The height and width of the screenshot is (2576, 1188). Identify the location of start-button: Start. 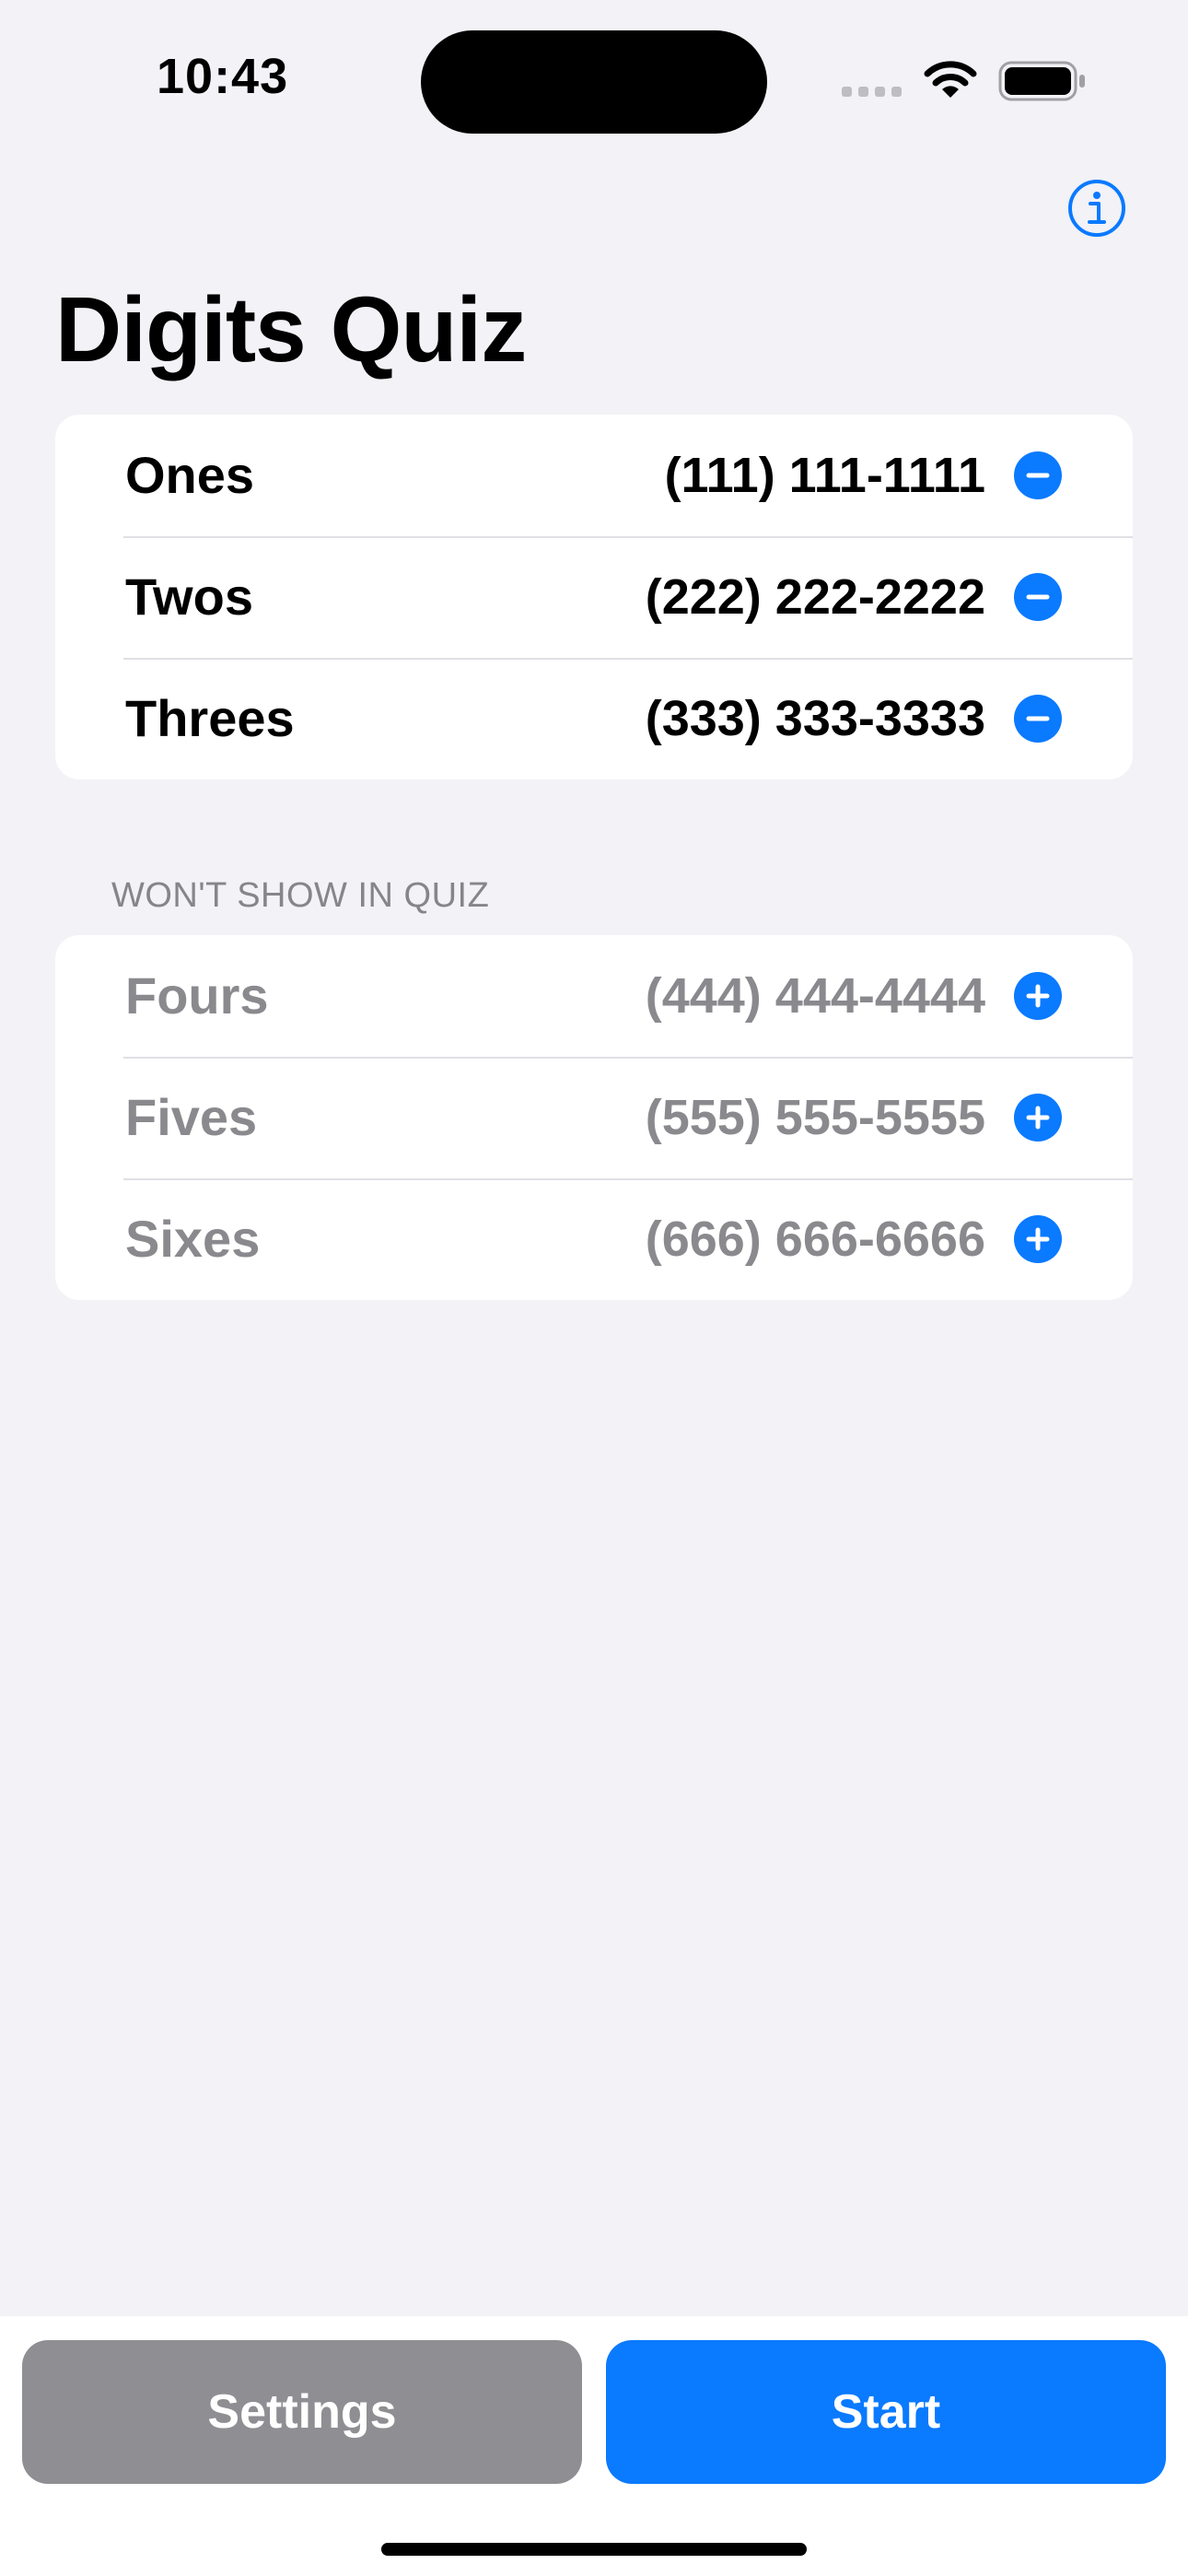
(886, 2412).